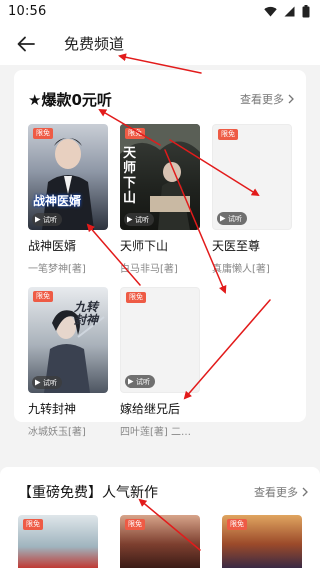 Image resolution: width=320 pixels, height=568 pixels. I want to click on book-title: 天师下山, so click(144, 246).